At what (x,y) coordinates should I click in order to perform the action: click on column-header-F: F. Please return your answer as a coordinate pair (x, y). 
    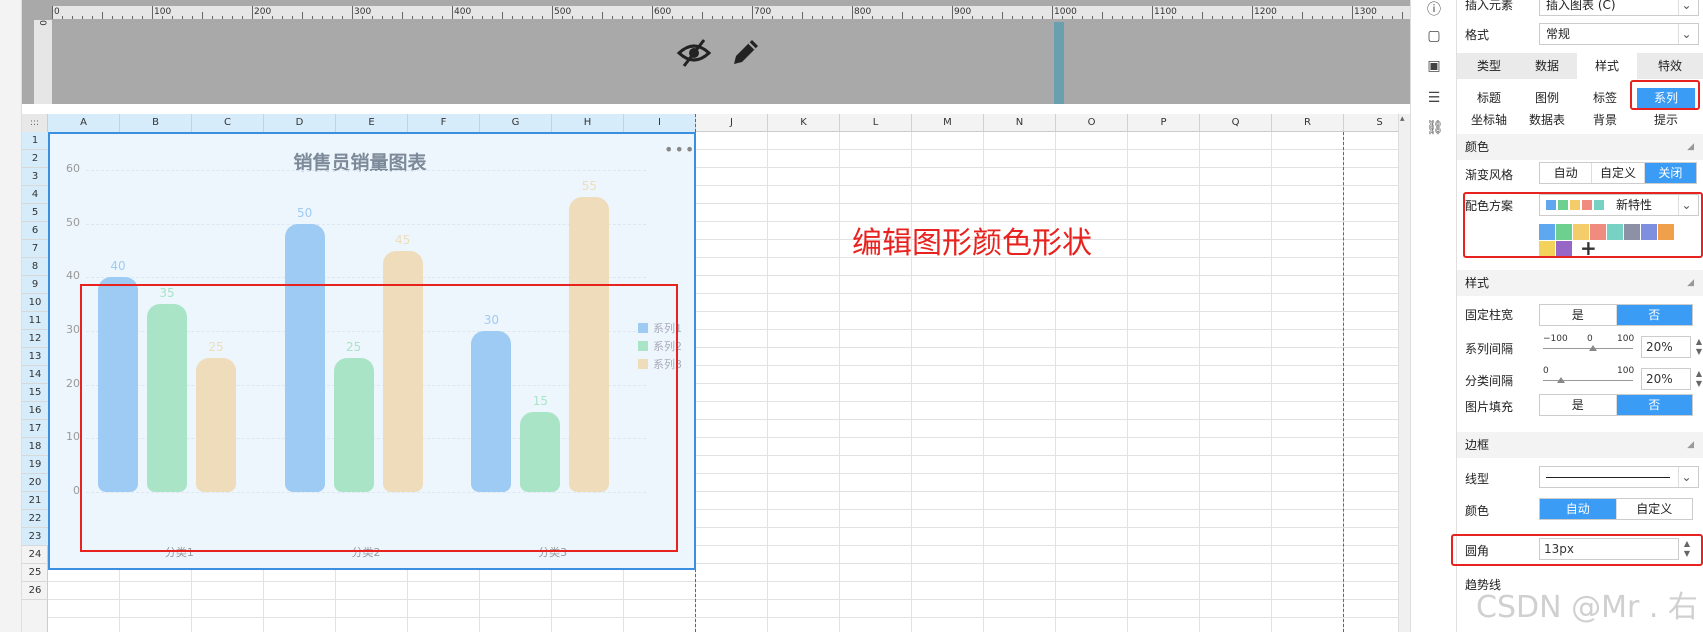
    Looking at the image, I should click on (444, 123).